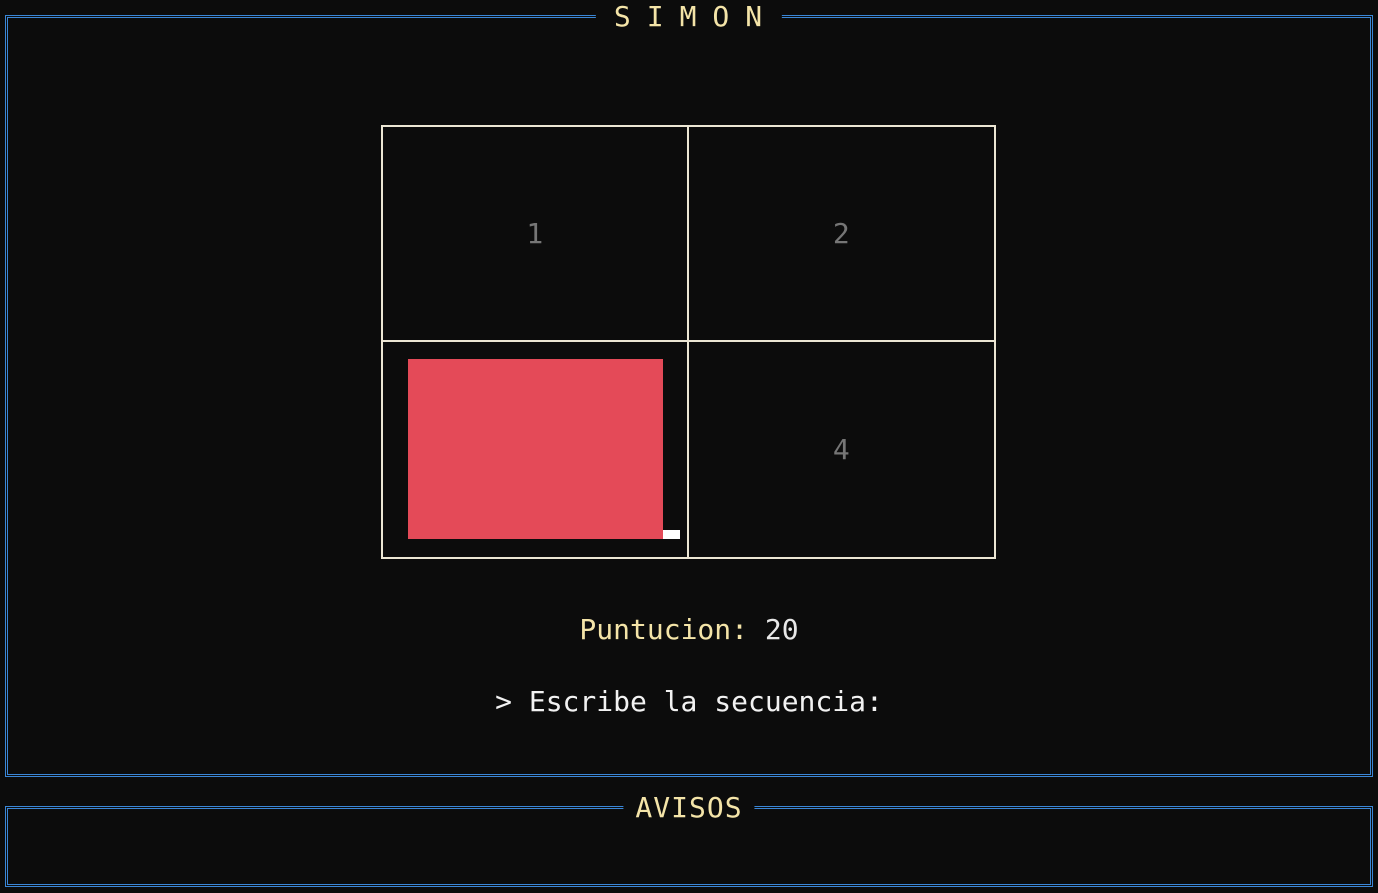 Image resolution: width=1378 pixels, height=893 pixels. Describe the element at coordinates (671, 534) in the screenshot. I see `text-cursor` at that location.